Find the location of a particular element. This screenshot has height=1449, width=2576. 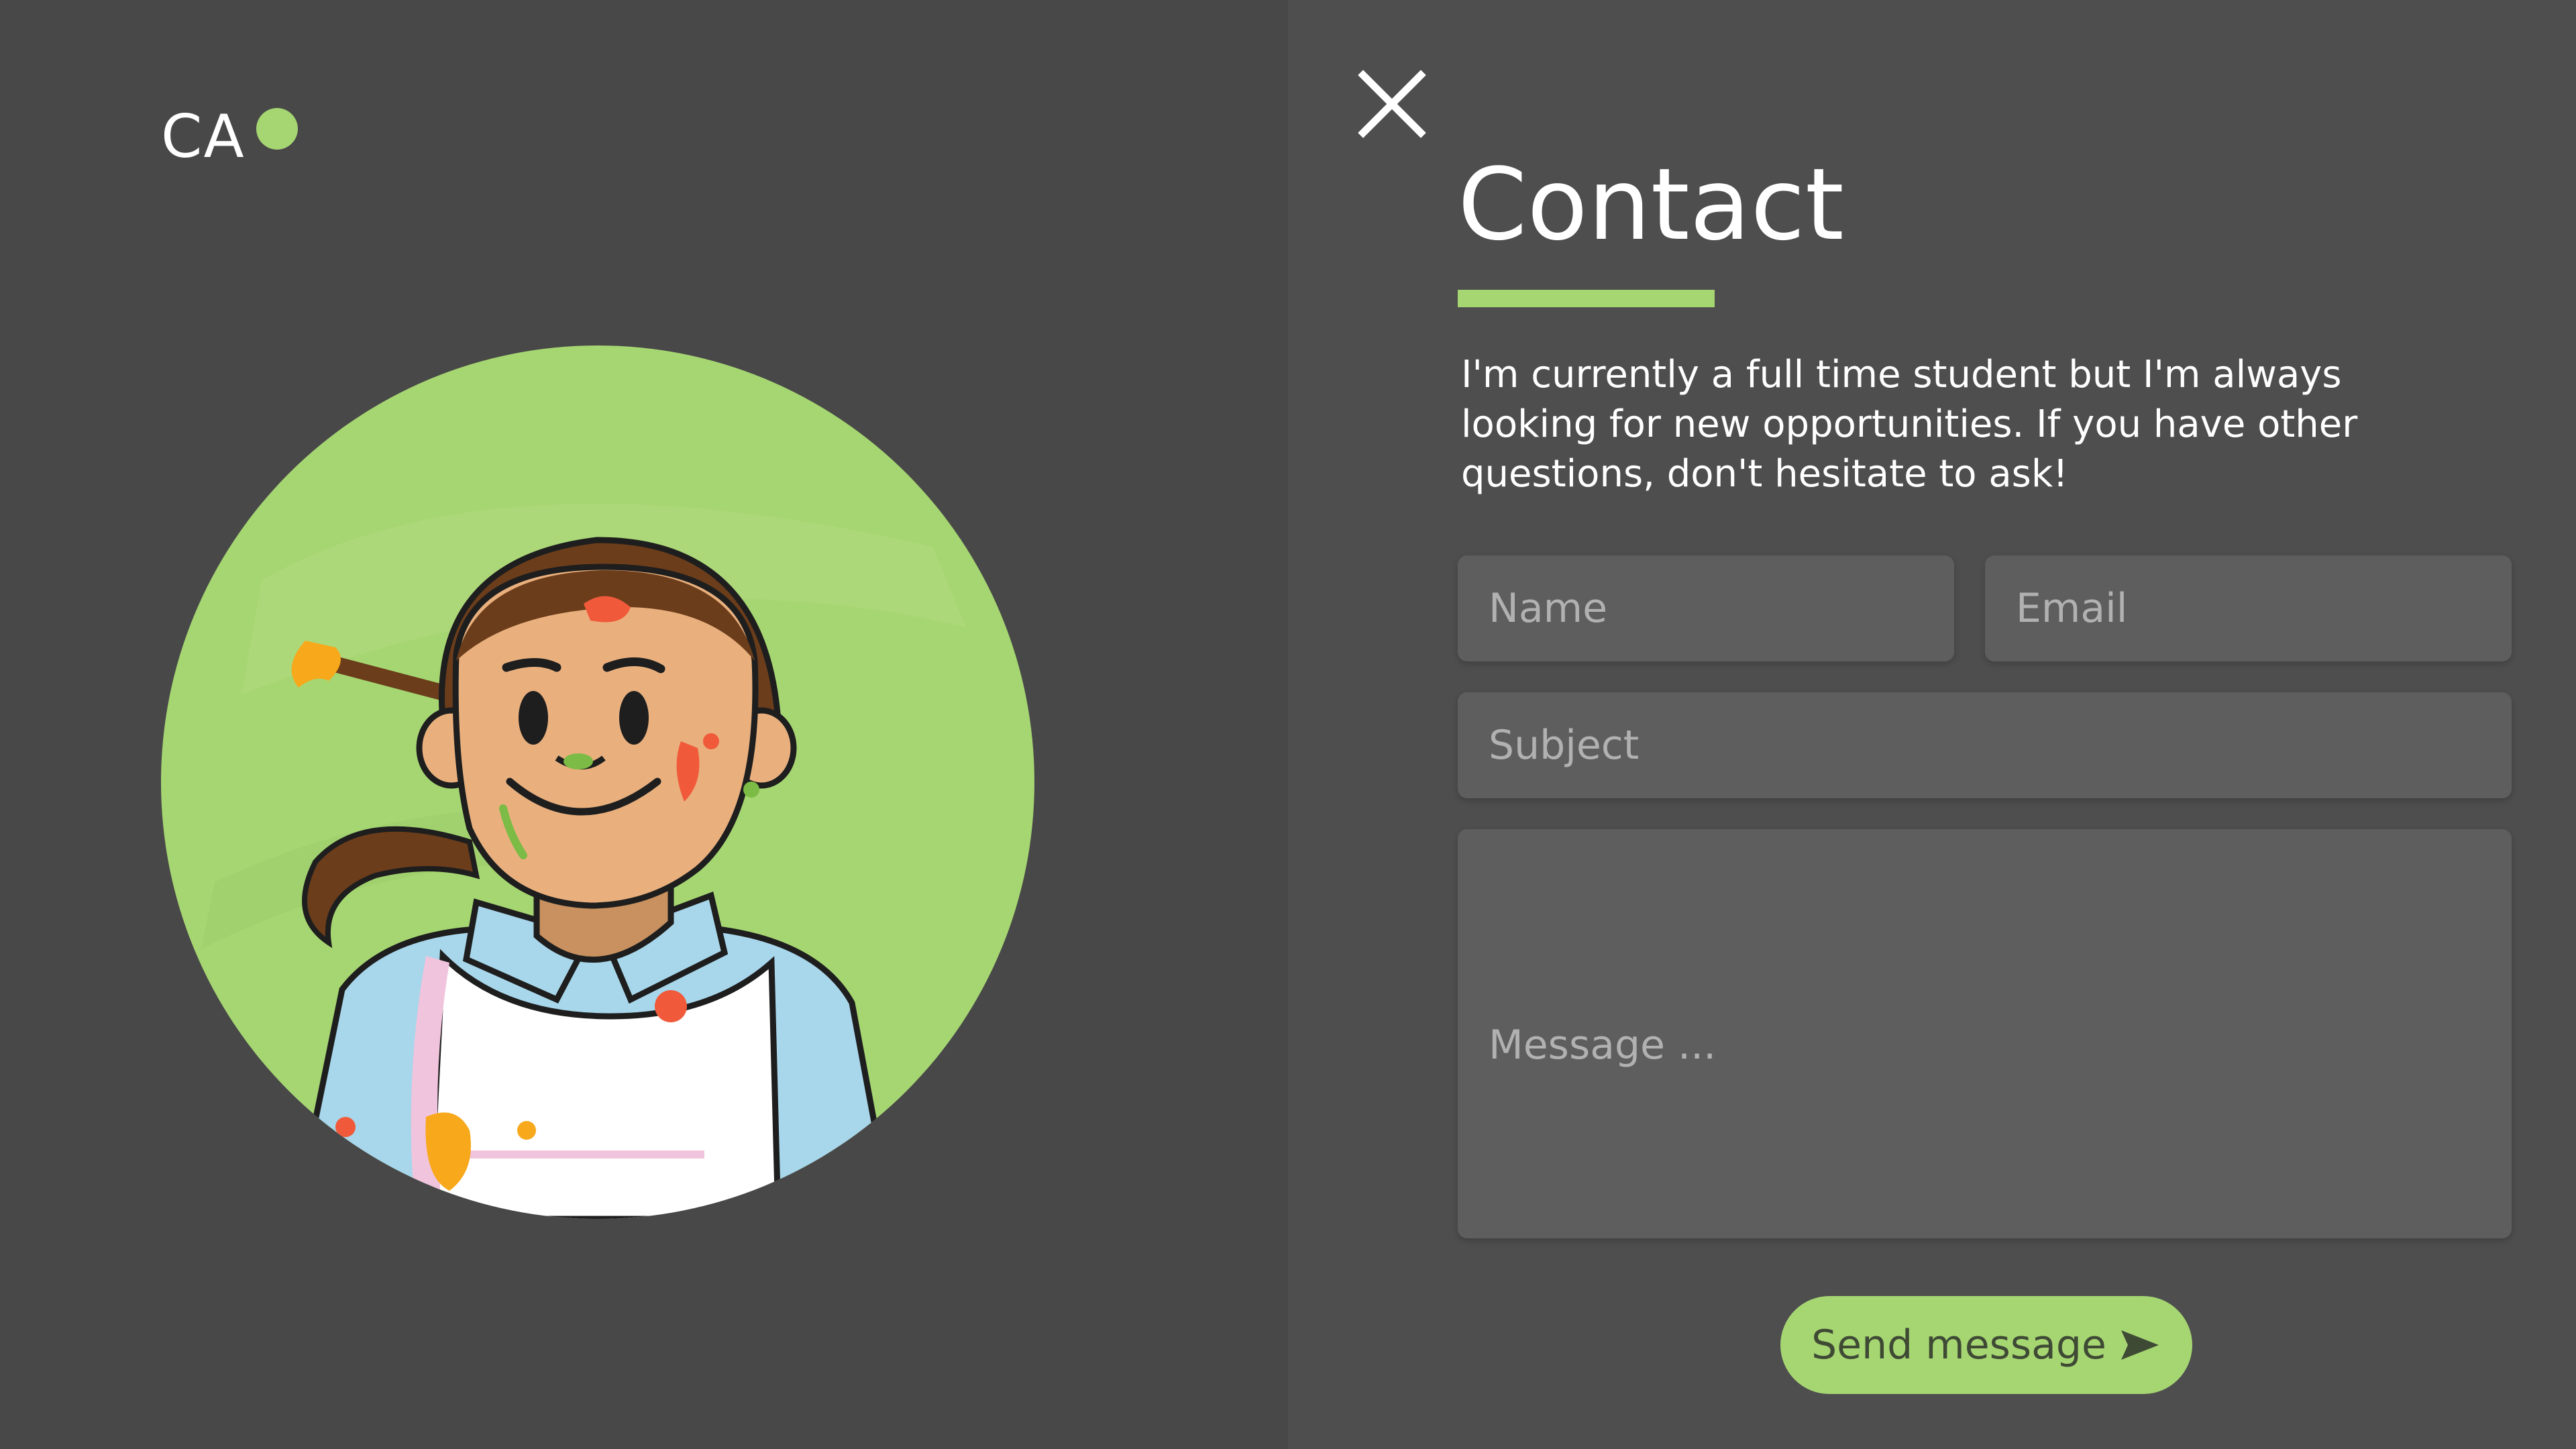

subject-field is located at coordinates (1985, 745).